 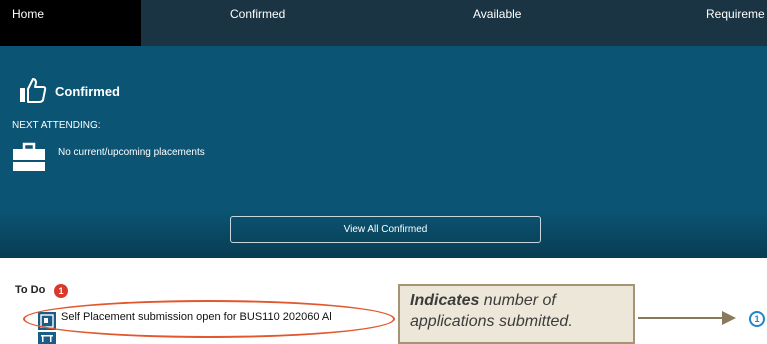 I want to click on tab-home-label: Home, so click(x=28, y=14).